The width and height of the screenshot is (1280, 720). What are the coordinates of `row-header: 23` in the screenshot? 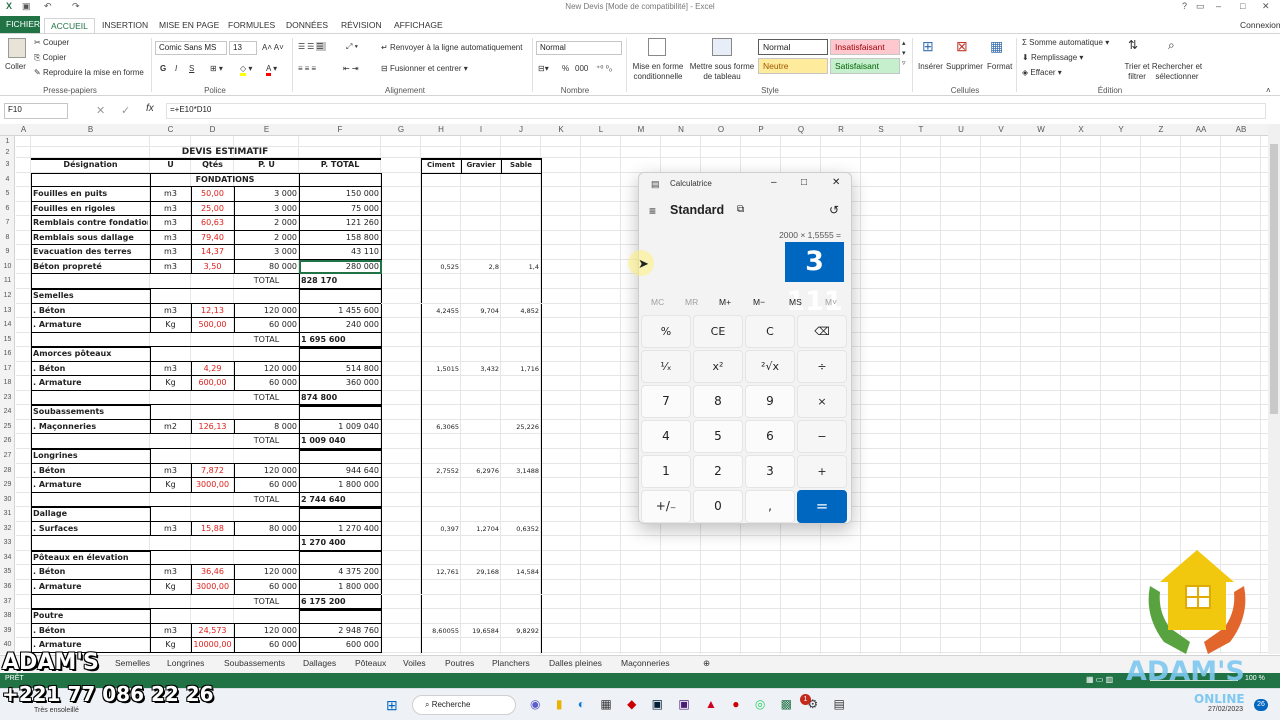 It's located at (7, 398).